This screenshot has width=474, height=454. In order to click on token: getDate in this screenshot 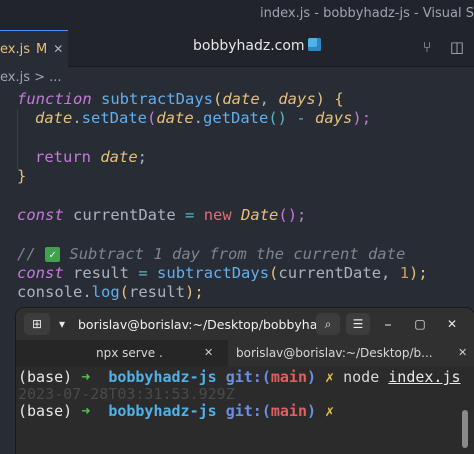, I will do `click(236, 118)`.